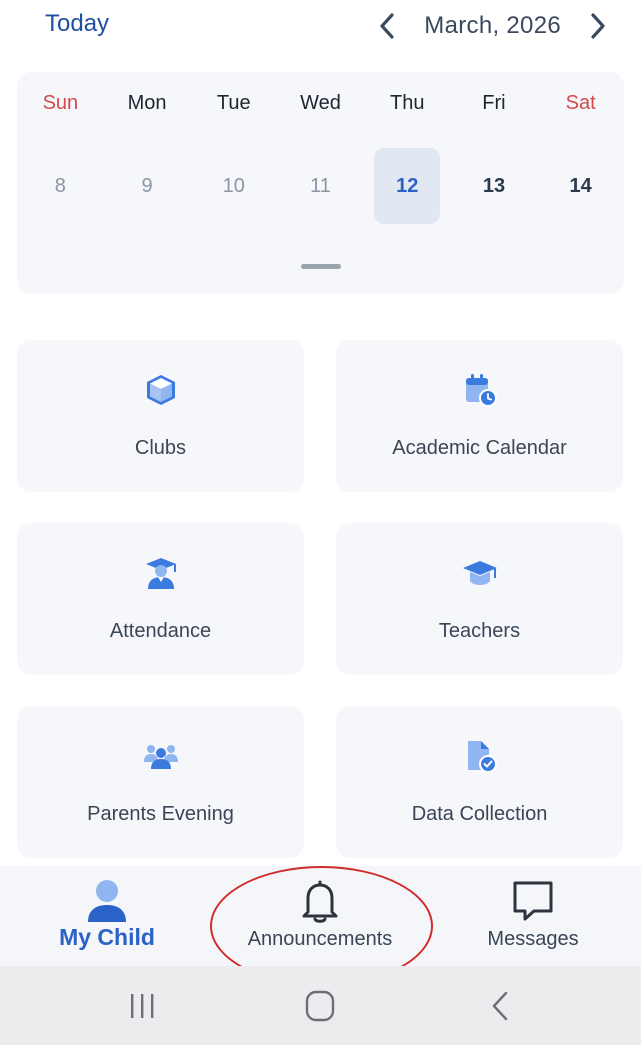  I want to click on graduate-icon, so click(161, 573).